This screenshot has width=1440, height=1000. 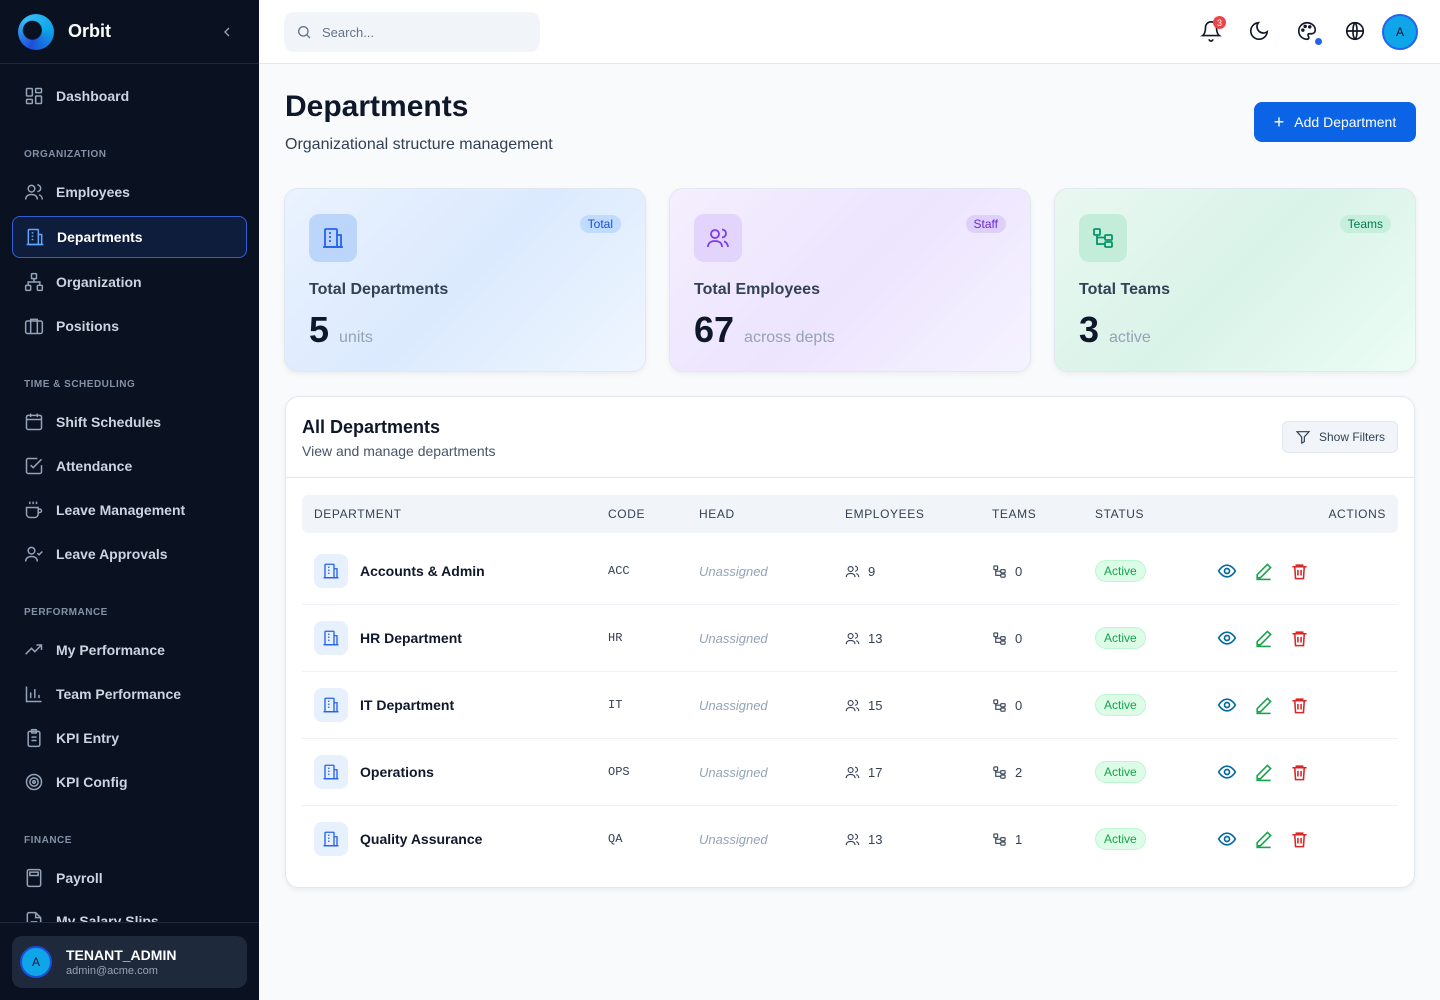 What do you see at coordinates (129, 782) in the screenshot?
I see `sidebar-item-kpi-config: KPI Config` at bounding box center [129, 782].